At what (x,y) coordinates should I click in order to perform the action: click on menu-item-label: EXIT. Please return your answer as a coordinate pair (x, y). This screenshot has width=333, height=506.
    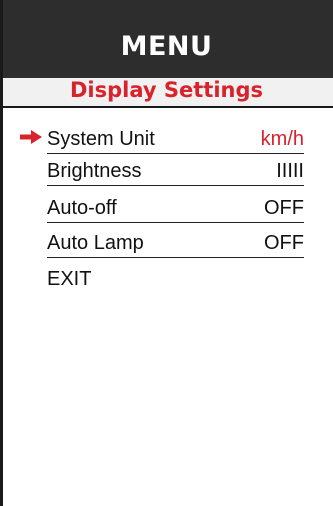
    Looking at the image, I should click on (69, 279).